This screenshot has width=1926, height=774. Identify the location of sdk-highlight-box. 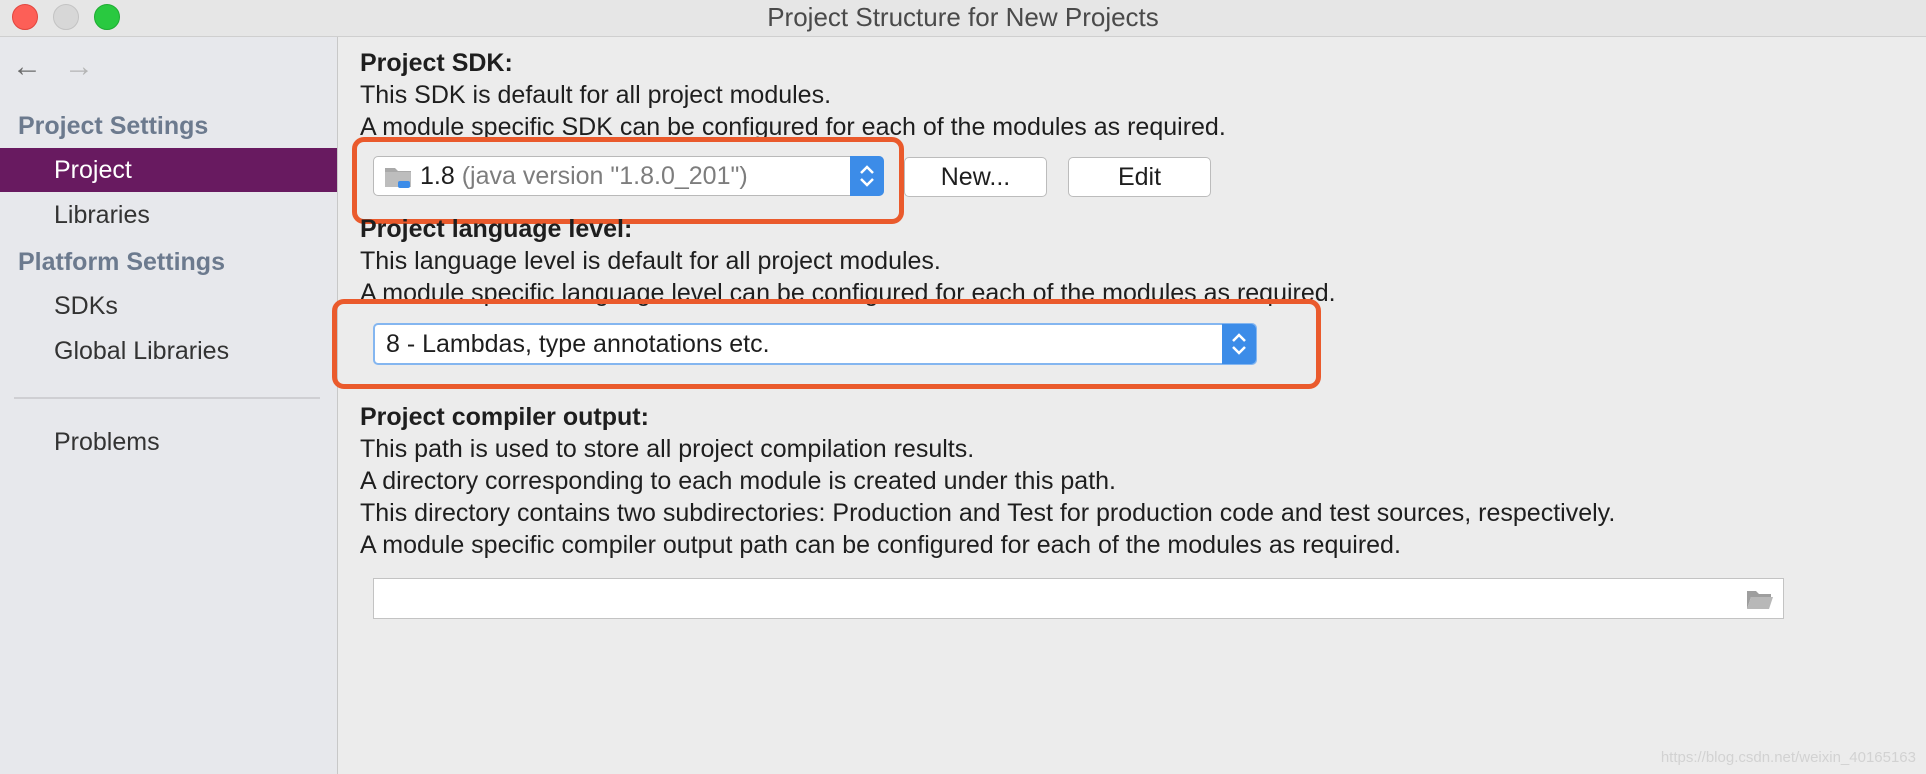
(628, 180).